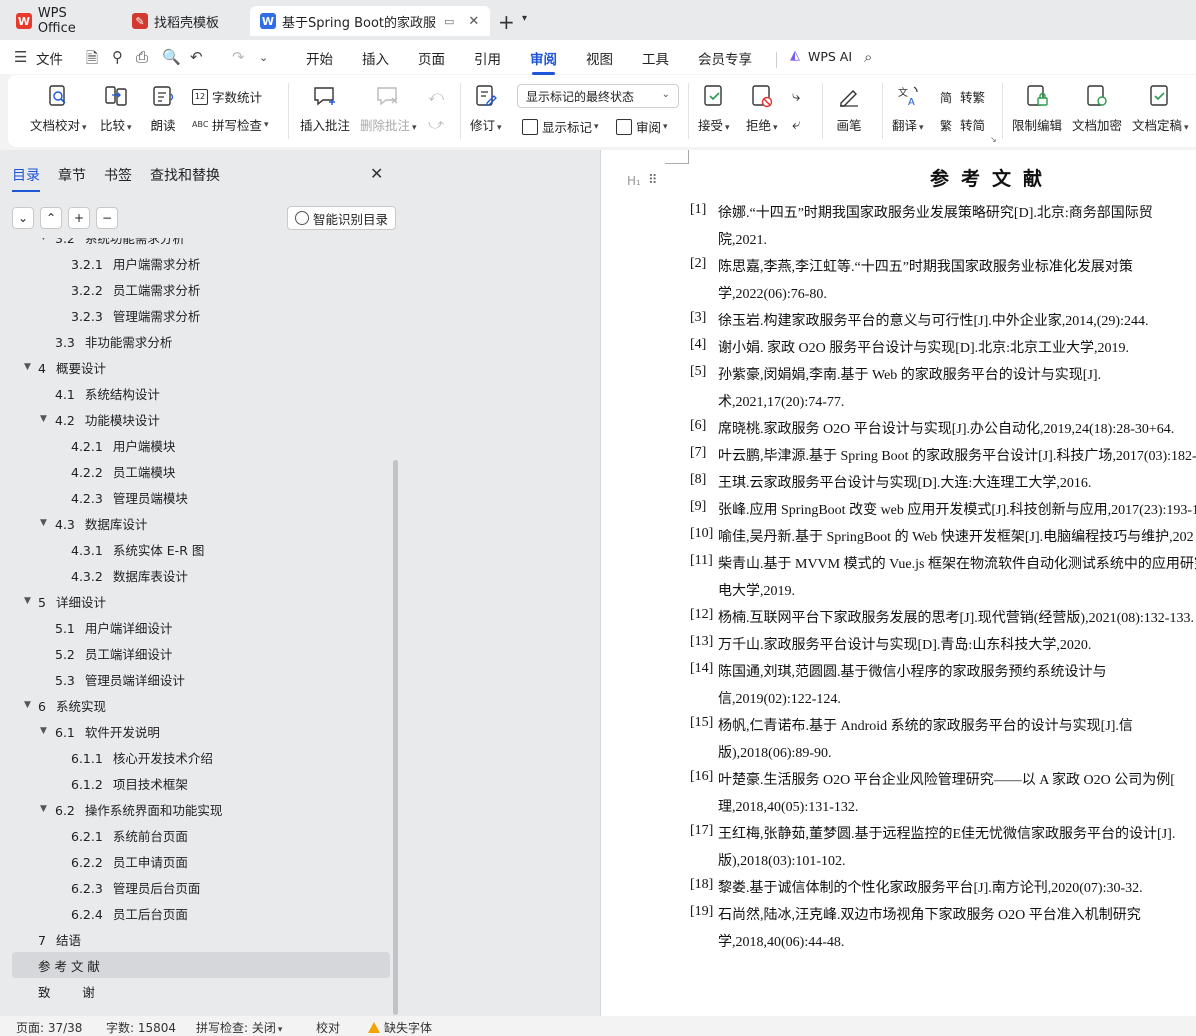  What do you see at coordinates (762, 108) in the screenshot?
I see `reject-button: 拒绝 ▾` at bounding box center [762, 108].